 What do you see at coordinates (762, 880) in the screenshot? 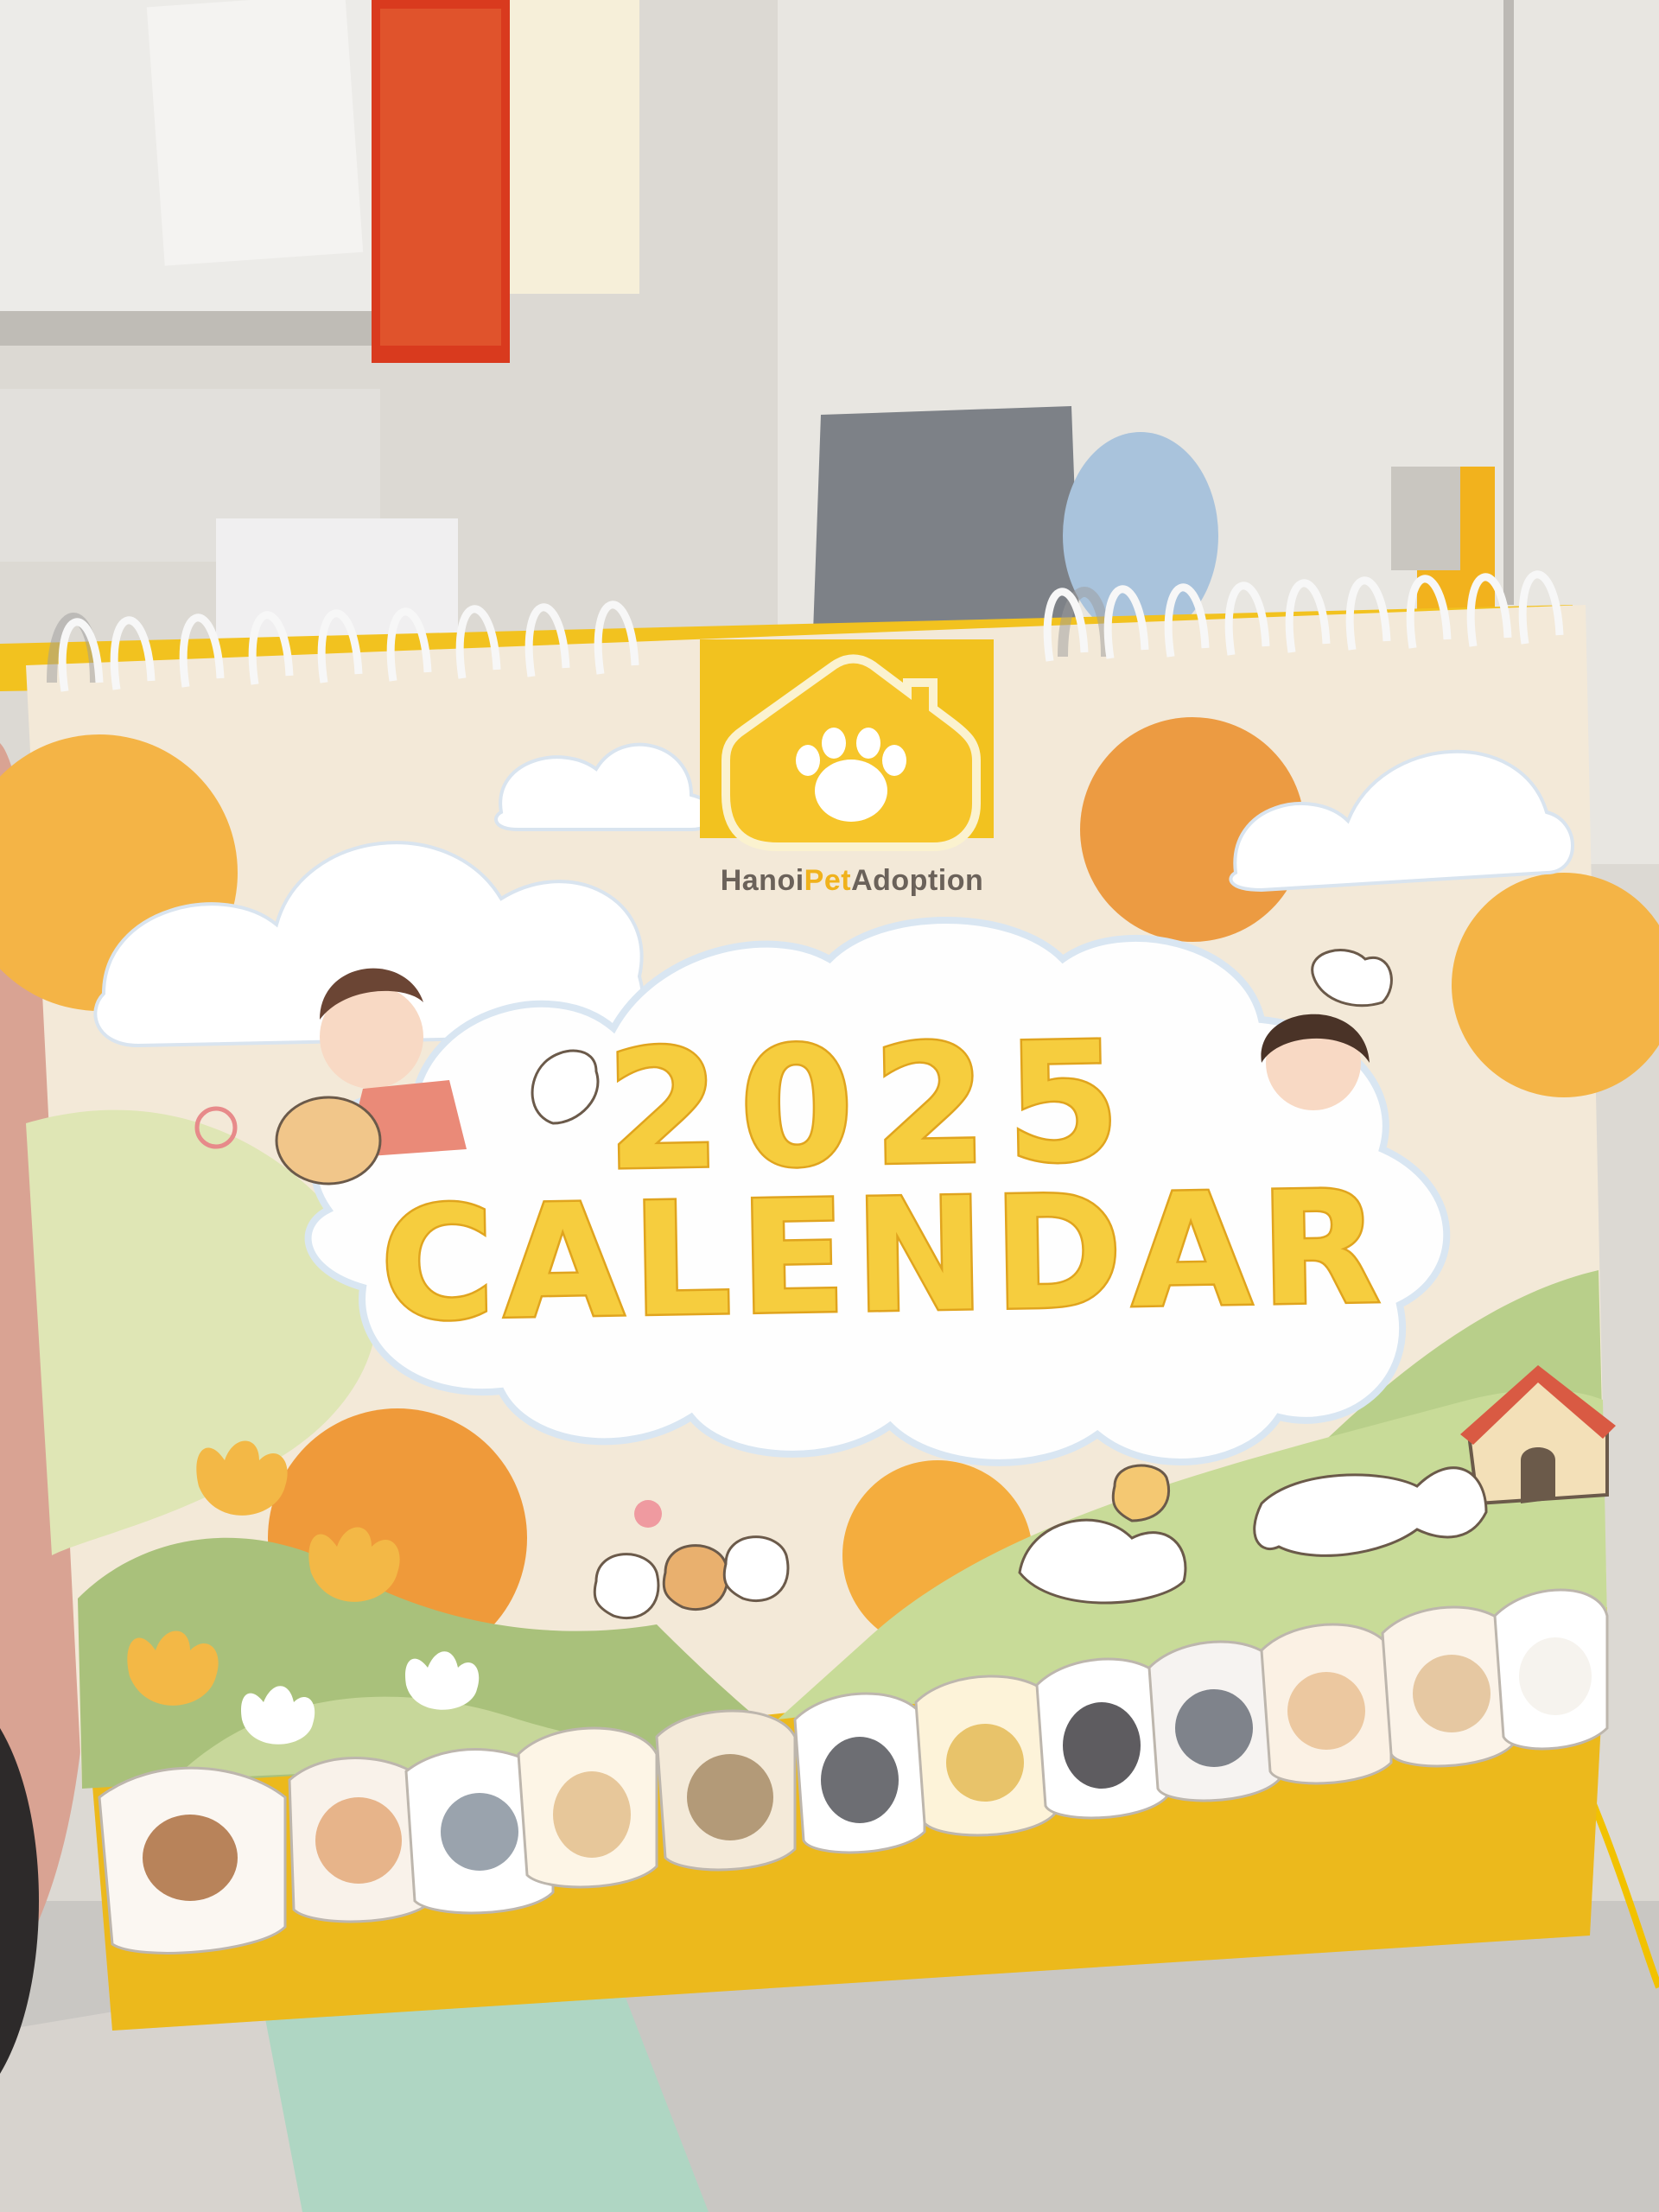
I see `brand-name-part-1: Hanoi` at bounding box center [762, 880].